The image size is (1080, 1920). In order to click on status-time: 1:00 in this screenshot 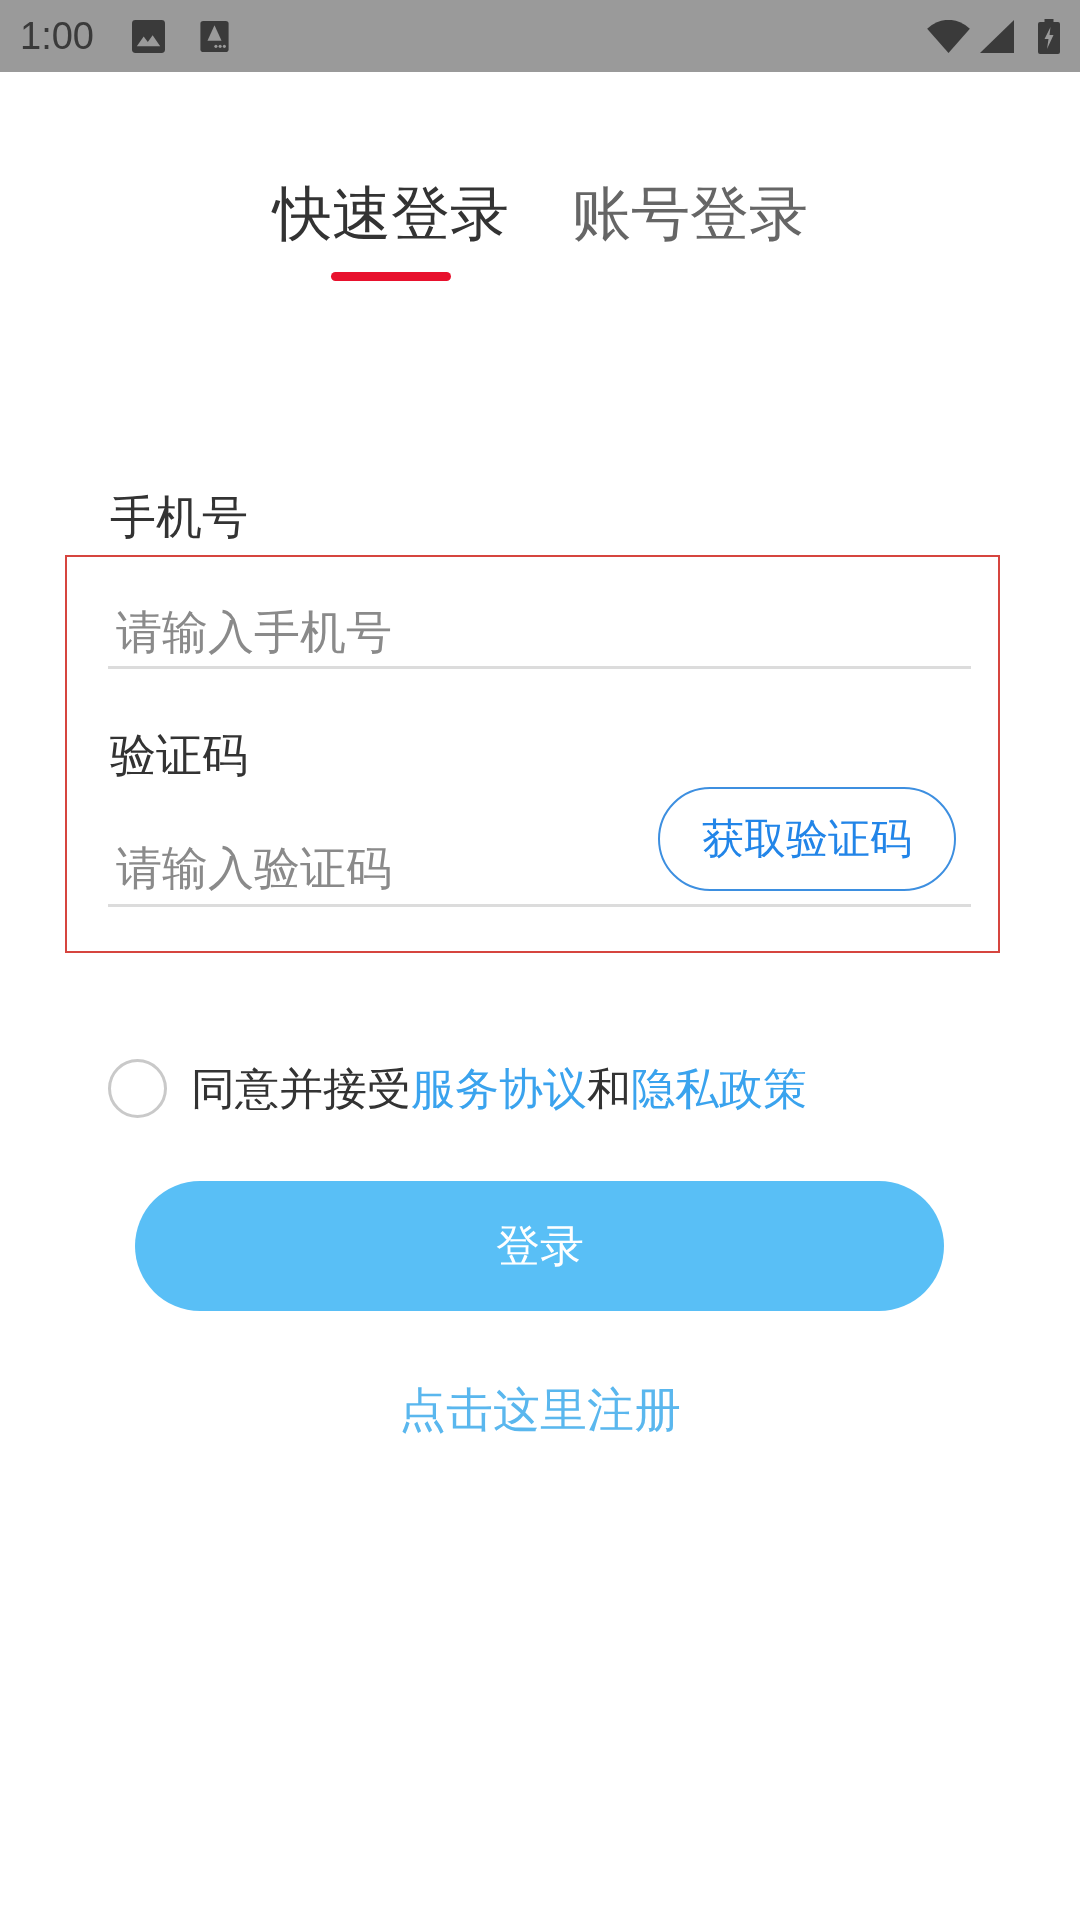, I will do `click(57, 36)`.